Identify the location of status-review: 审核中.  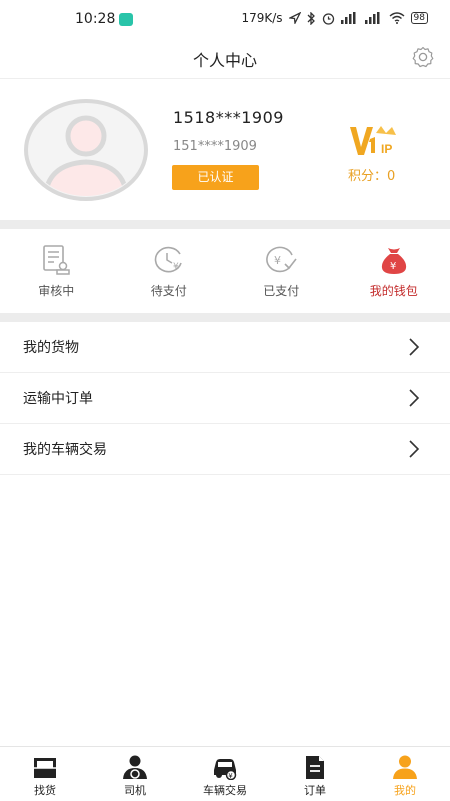
(56, 271).